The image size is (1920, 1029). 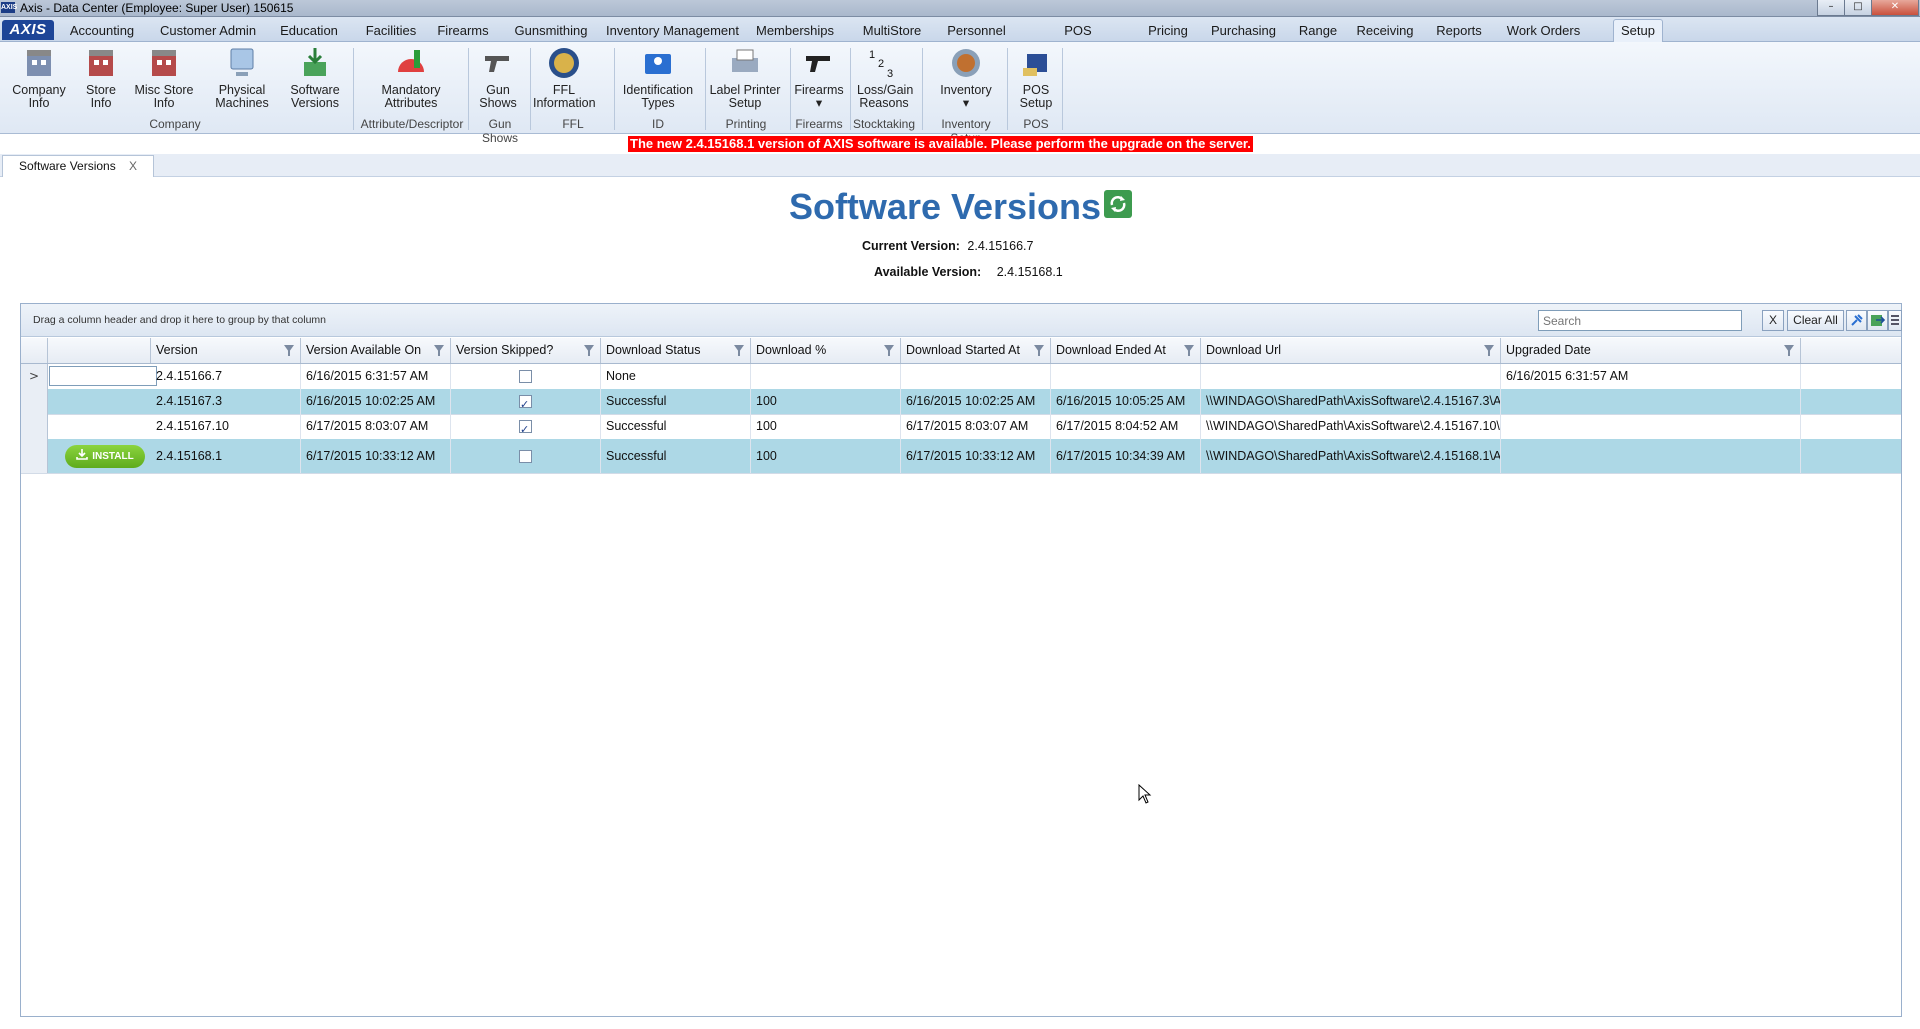 I want to click on ribbon-button-ffl: FFL Information, so click(x=564, y=78).